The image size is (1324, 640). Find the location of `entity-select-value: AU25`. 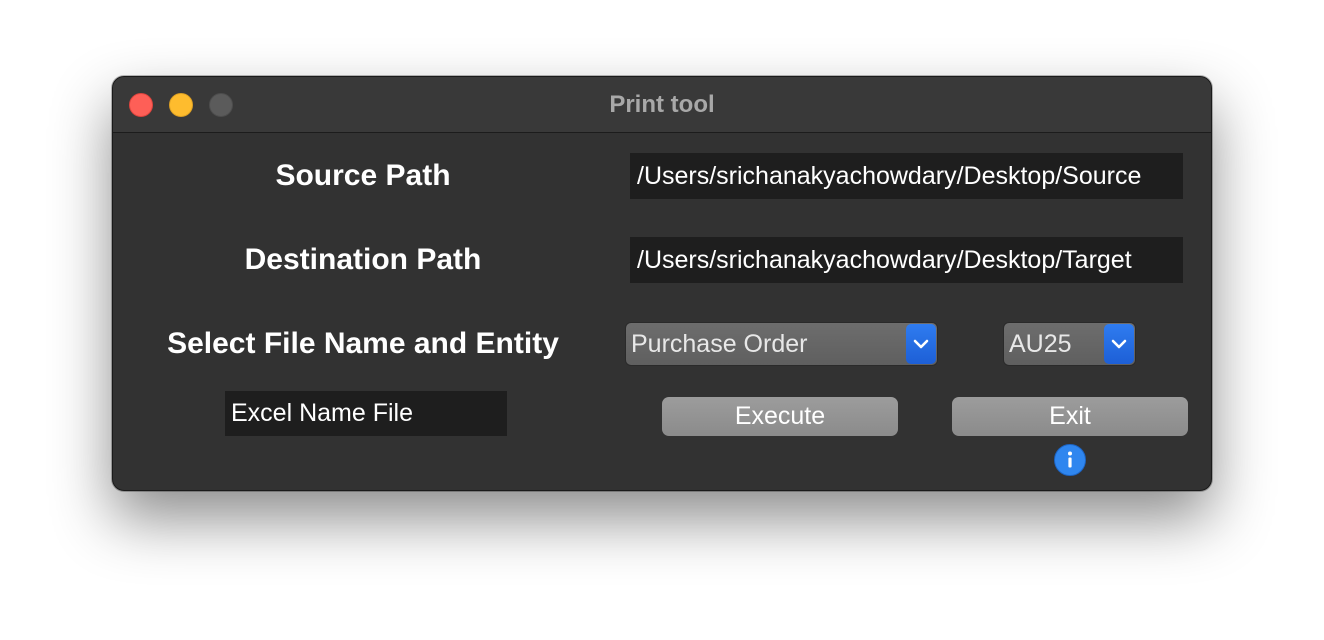

entity-select-value: AU25 is located at coordinates (1040, 344).